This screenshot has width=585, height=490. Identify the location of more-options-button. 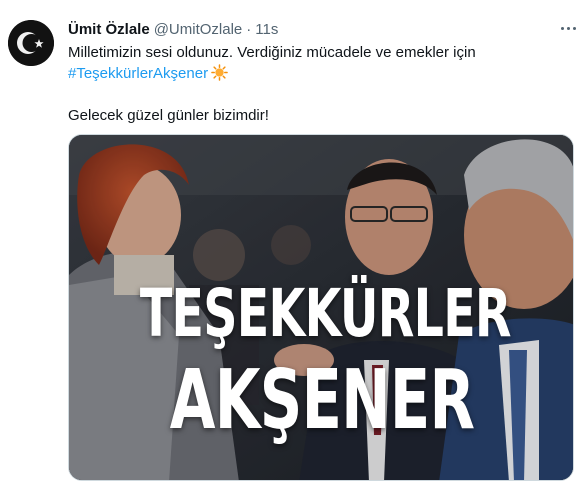
(568, 28).